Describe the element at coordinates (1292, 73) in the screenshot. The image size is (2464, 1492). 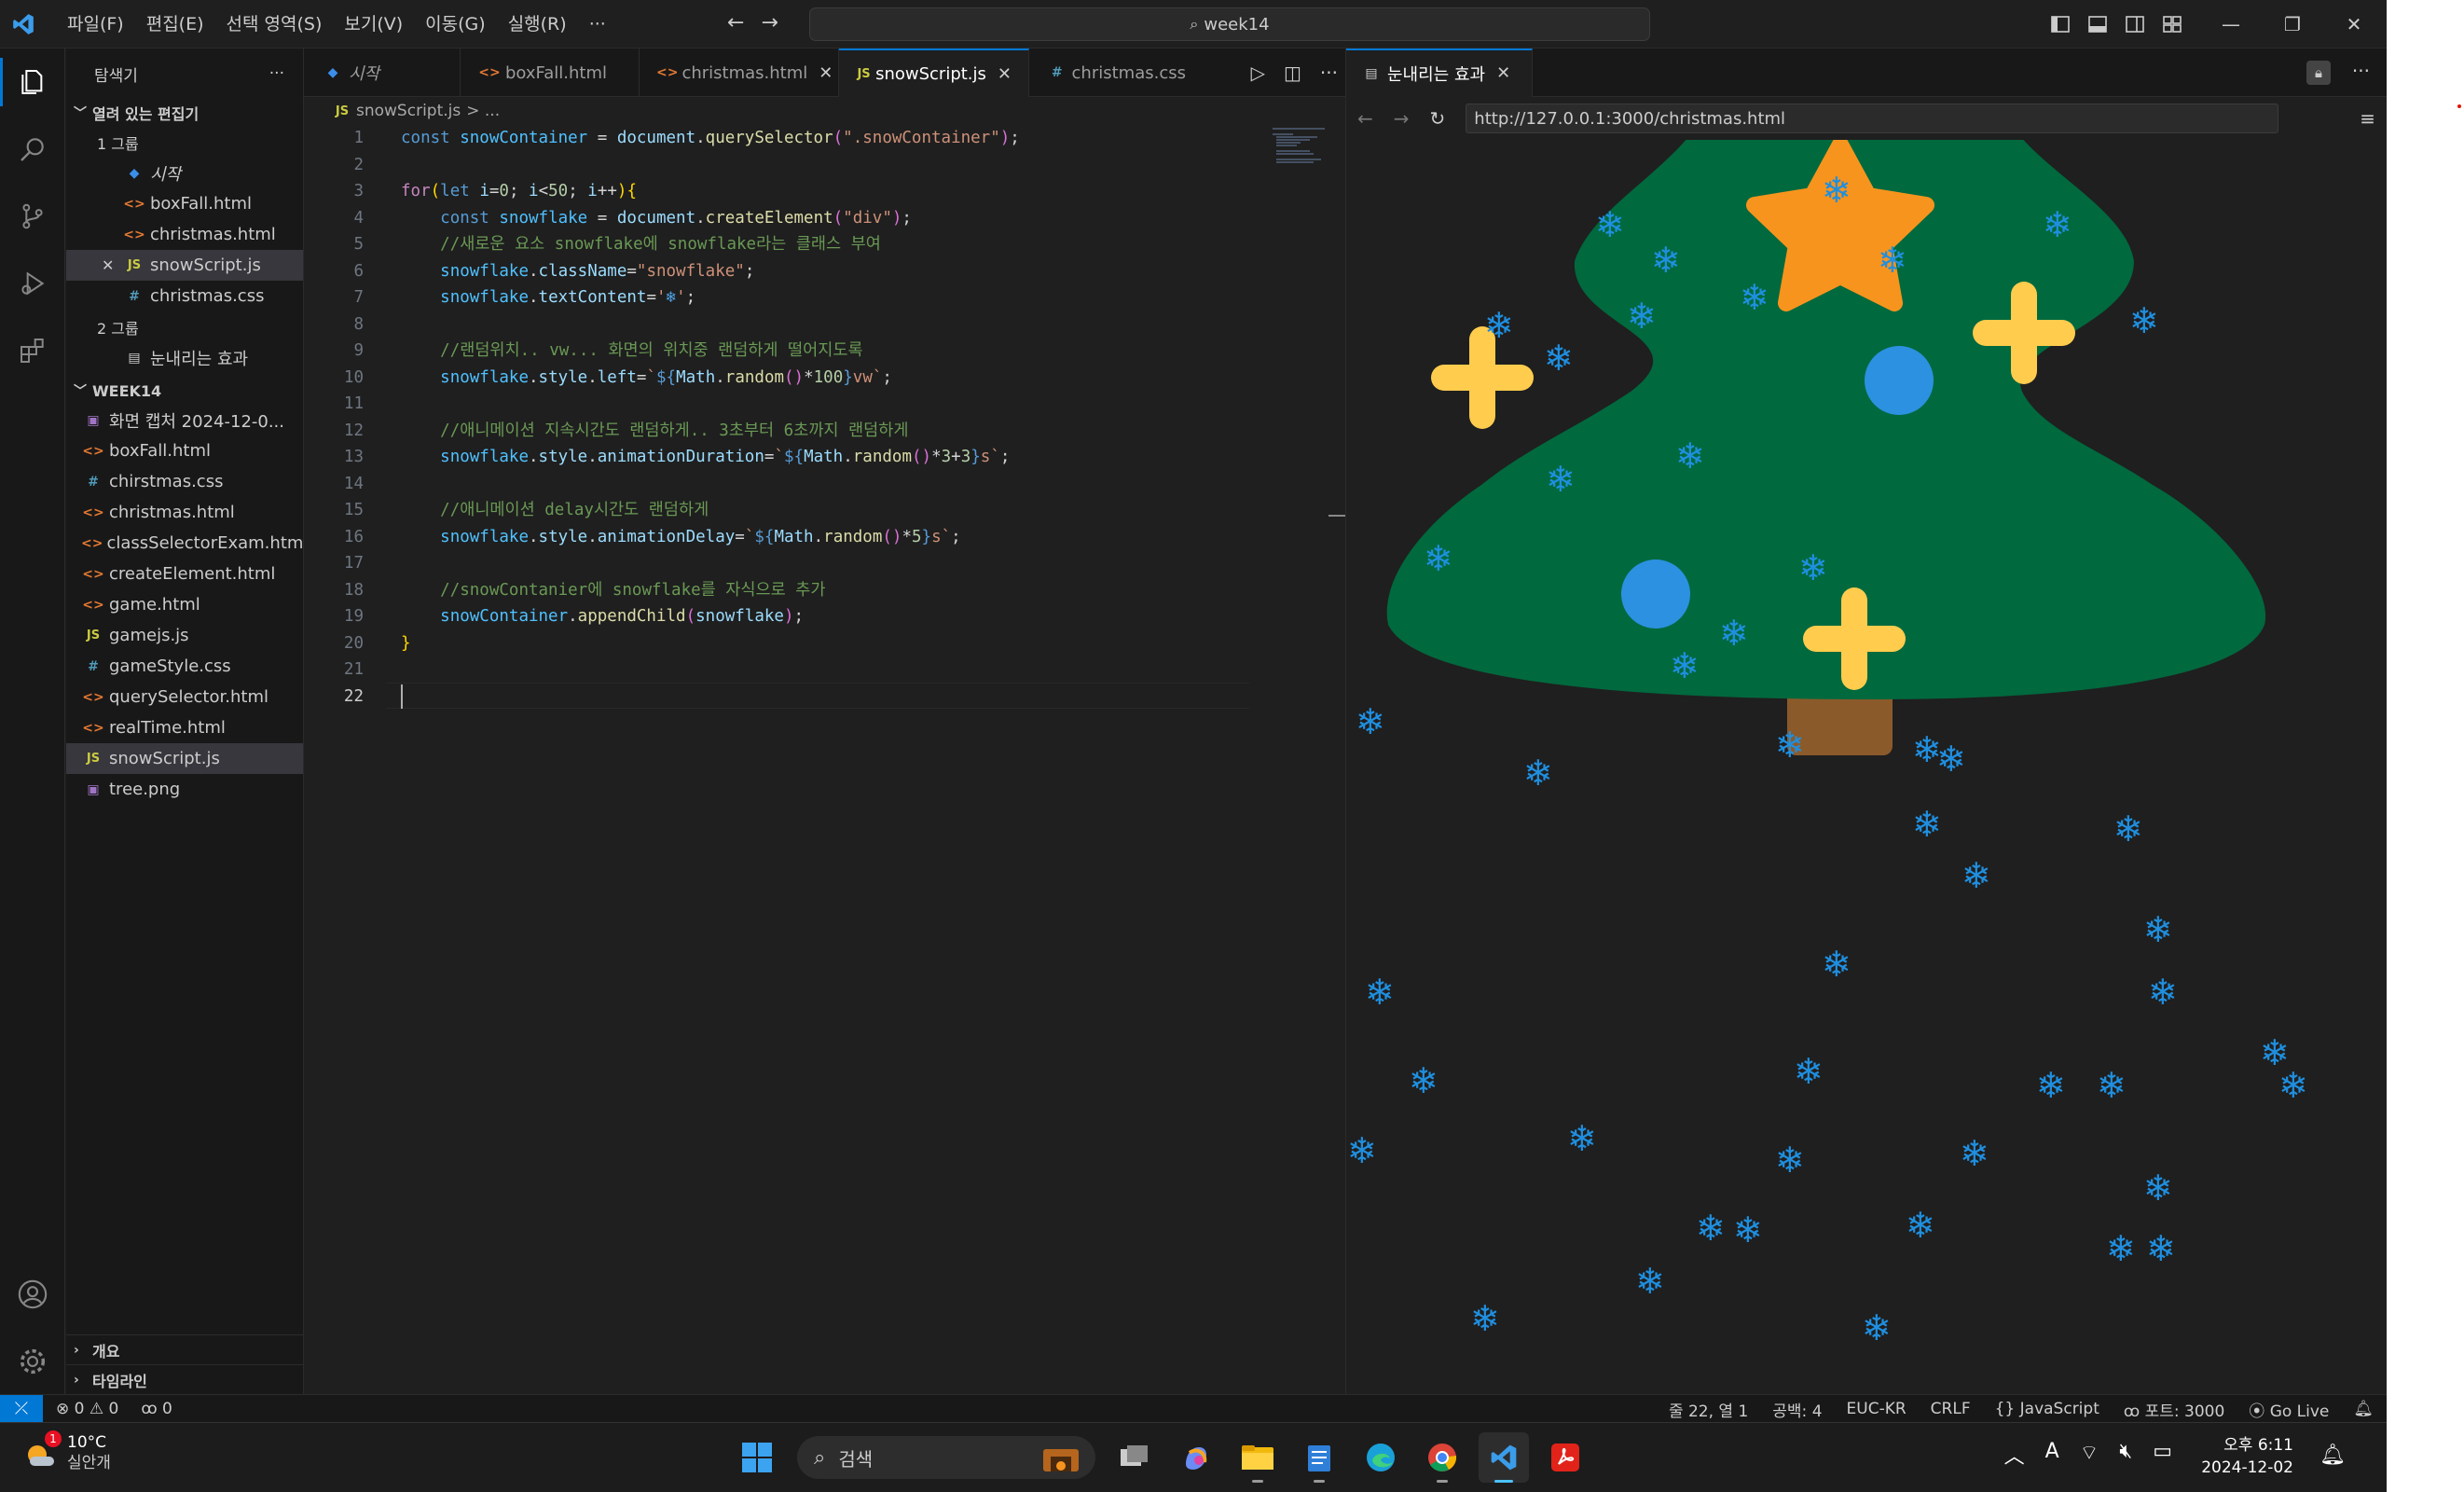
I see `split-editor-icon: ◫` at that location.